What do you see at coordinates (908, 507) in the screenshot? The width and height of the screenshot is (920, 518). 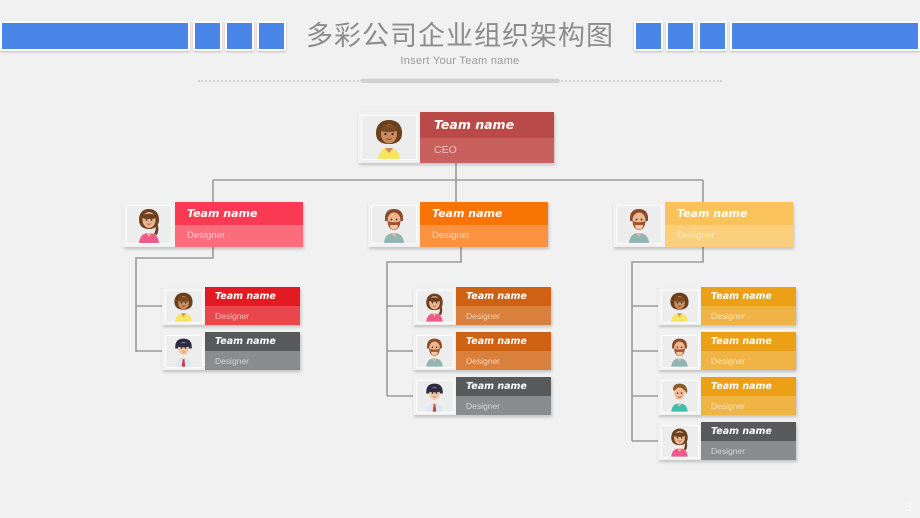 I see `page-number: 3` at bounding box center [908, 507].